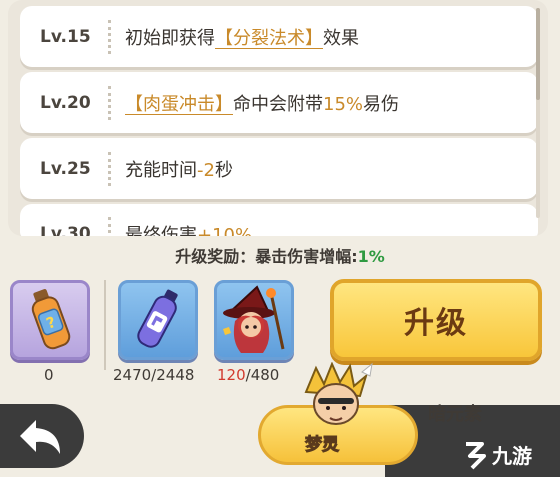 This screenshot has height=477, width=560. Describe the element at coordinates (279, 220) in the screenshot. I see `level-card-30: Lv.30 最终伤害+10%` at that location.